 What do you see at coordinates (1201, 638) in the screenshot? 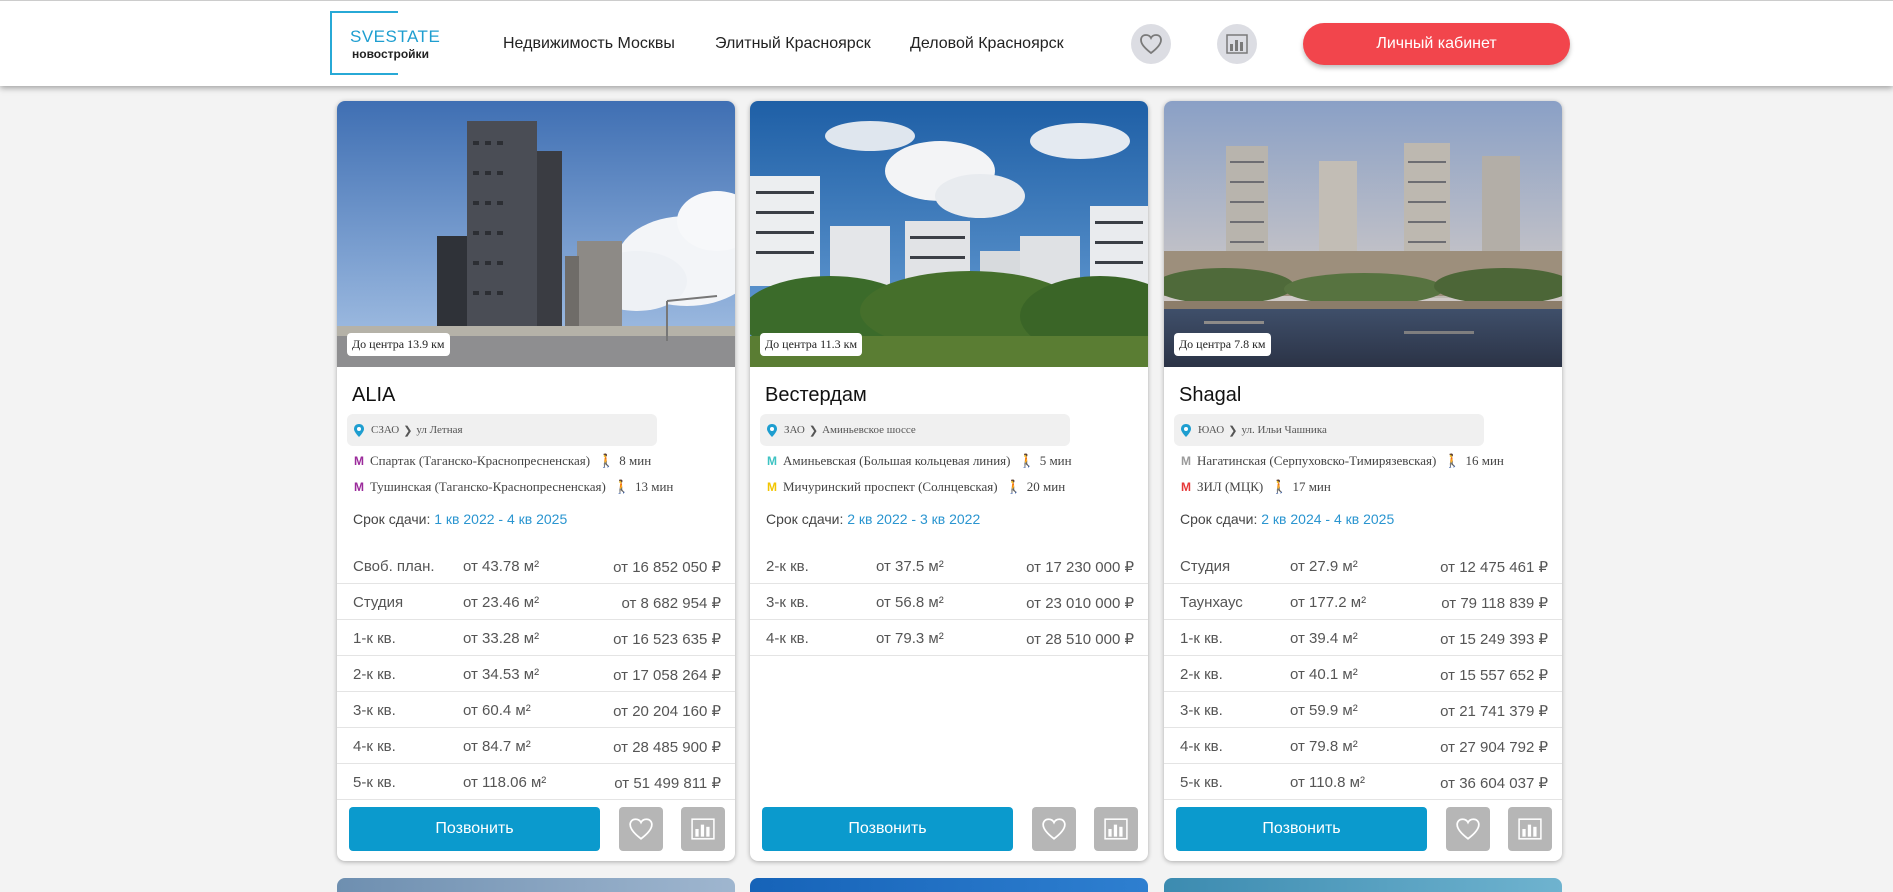
I see `apartment-type: 1-к кв.` at bounding box center [1201, 638].